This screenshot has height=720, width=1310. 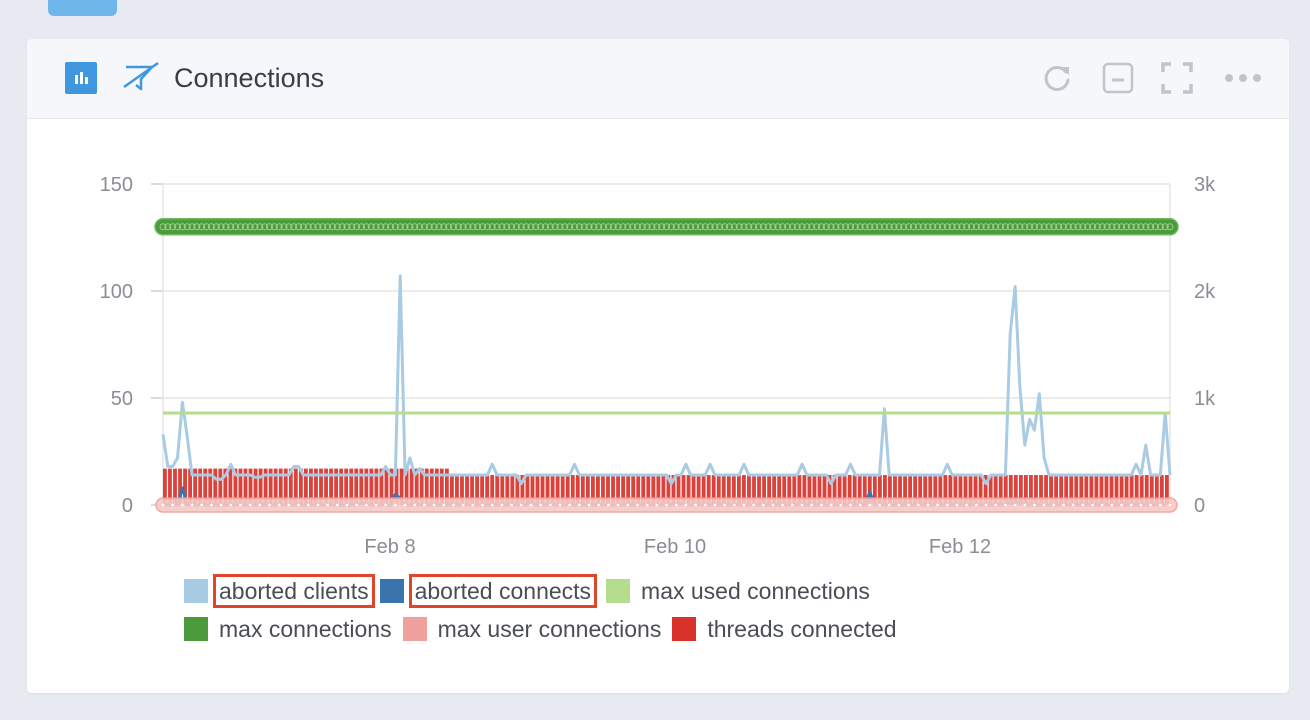 What do you see at coordinates (279, 591) in the screenshot?
I see `legend-item: aborted clients` at bounding box center [279, 591].